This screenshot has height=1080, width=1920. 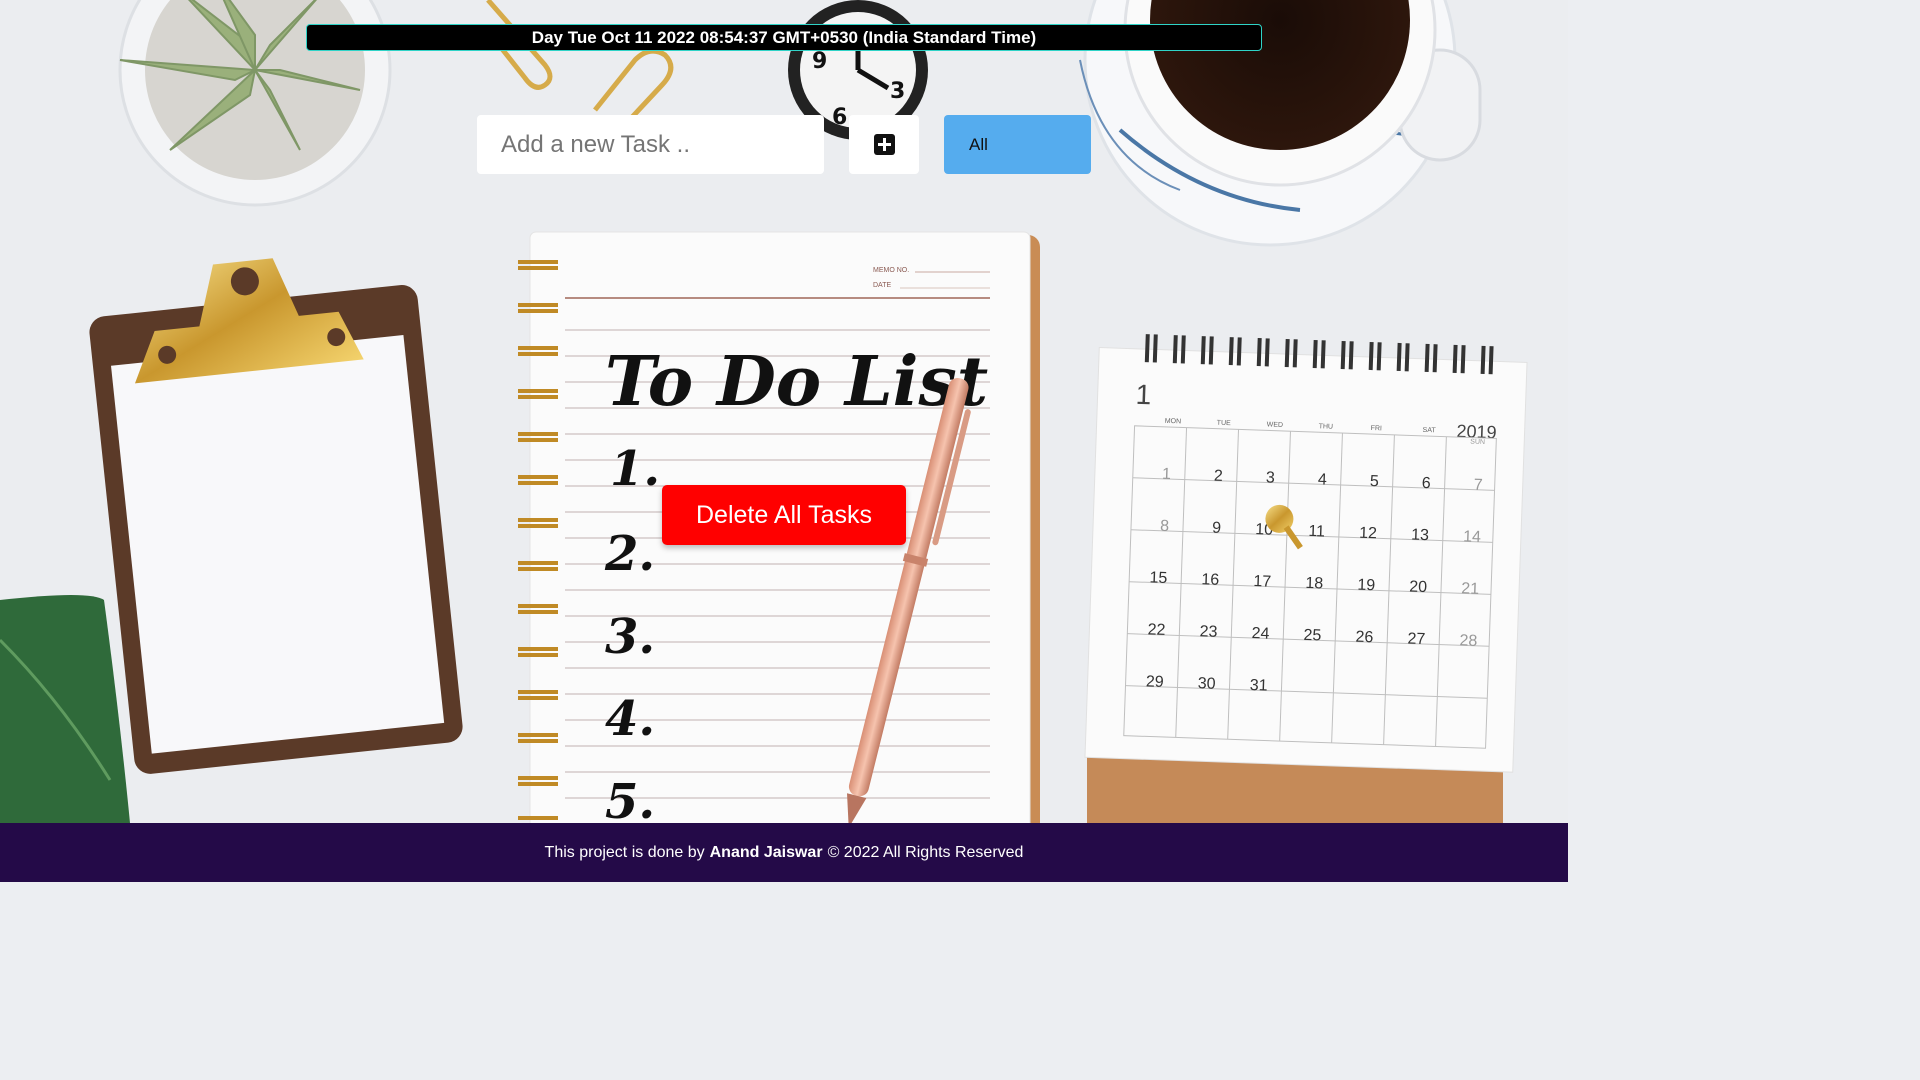 What do you see at coordinates (630, 802) in the screenshot?
I see `list-number: 5.` at bounding box center [630, 802].